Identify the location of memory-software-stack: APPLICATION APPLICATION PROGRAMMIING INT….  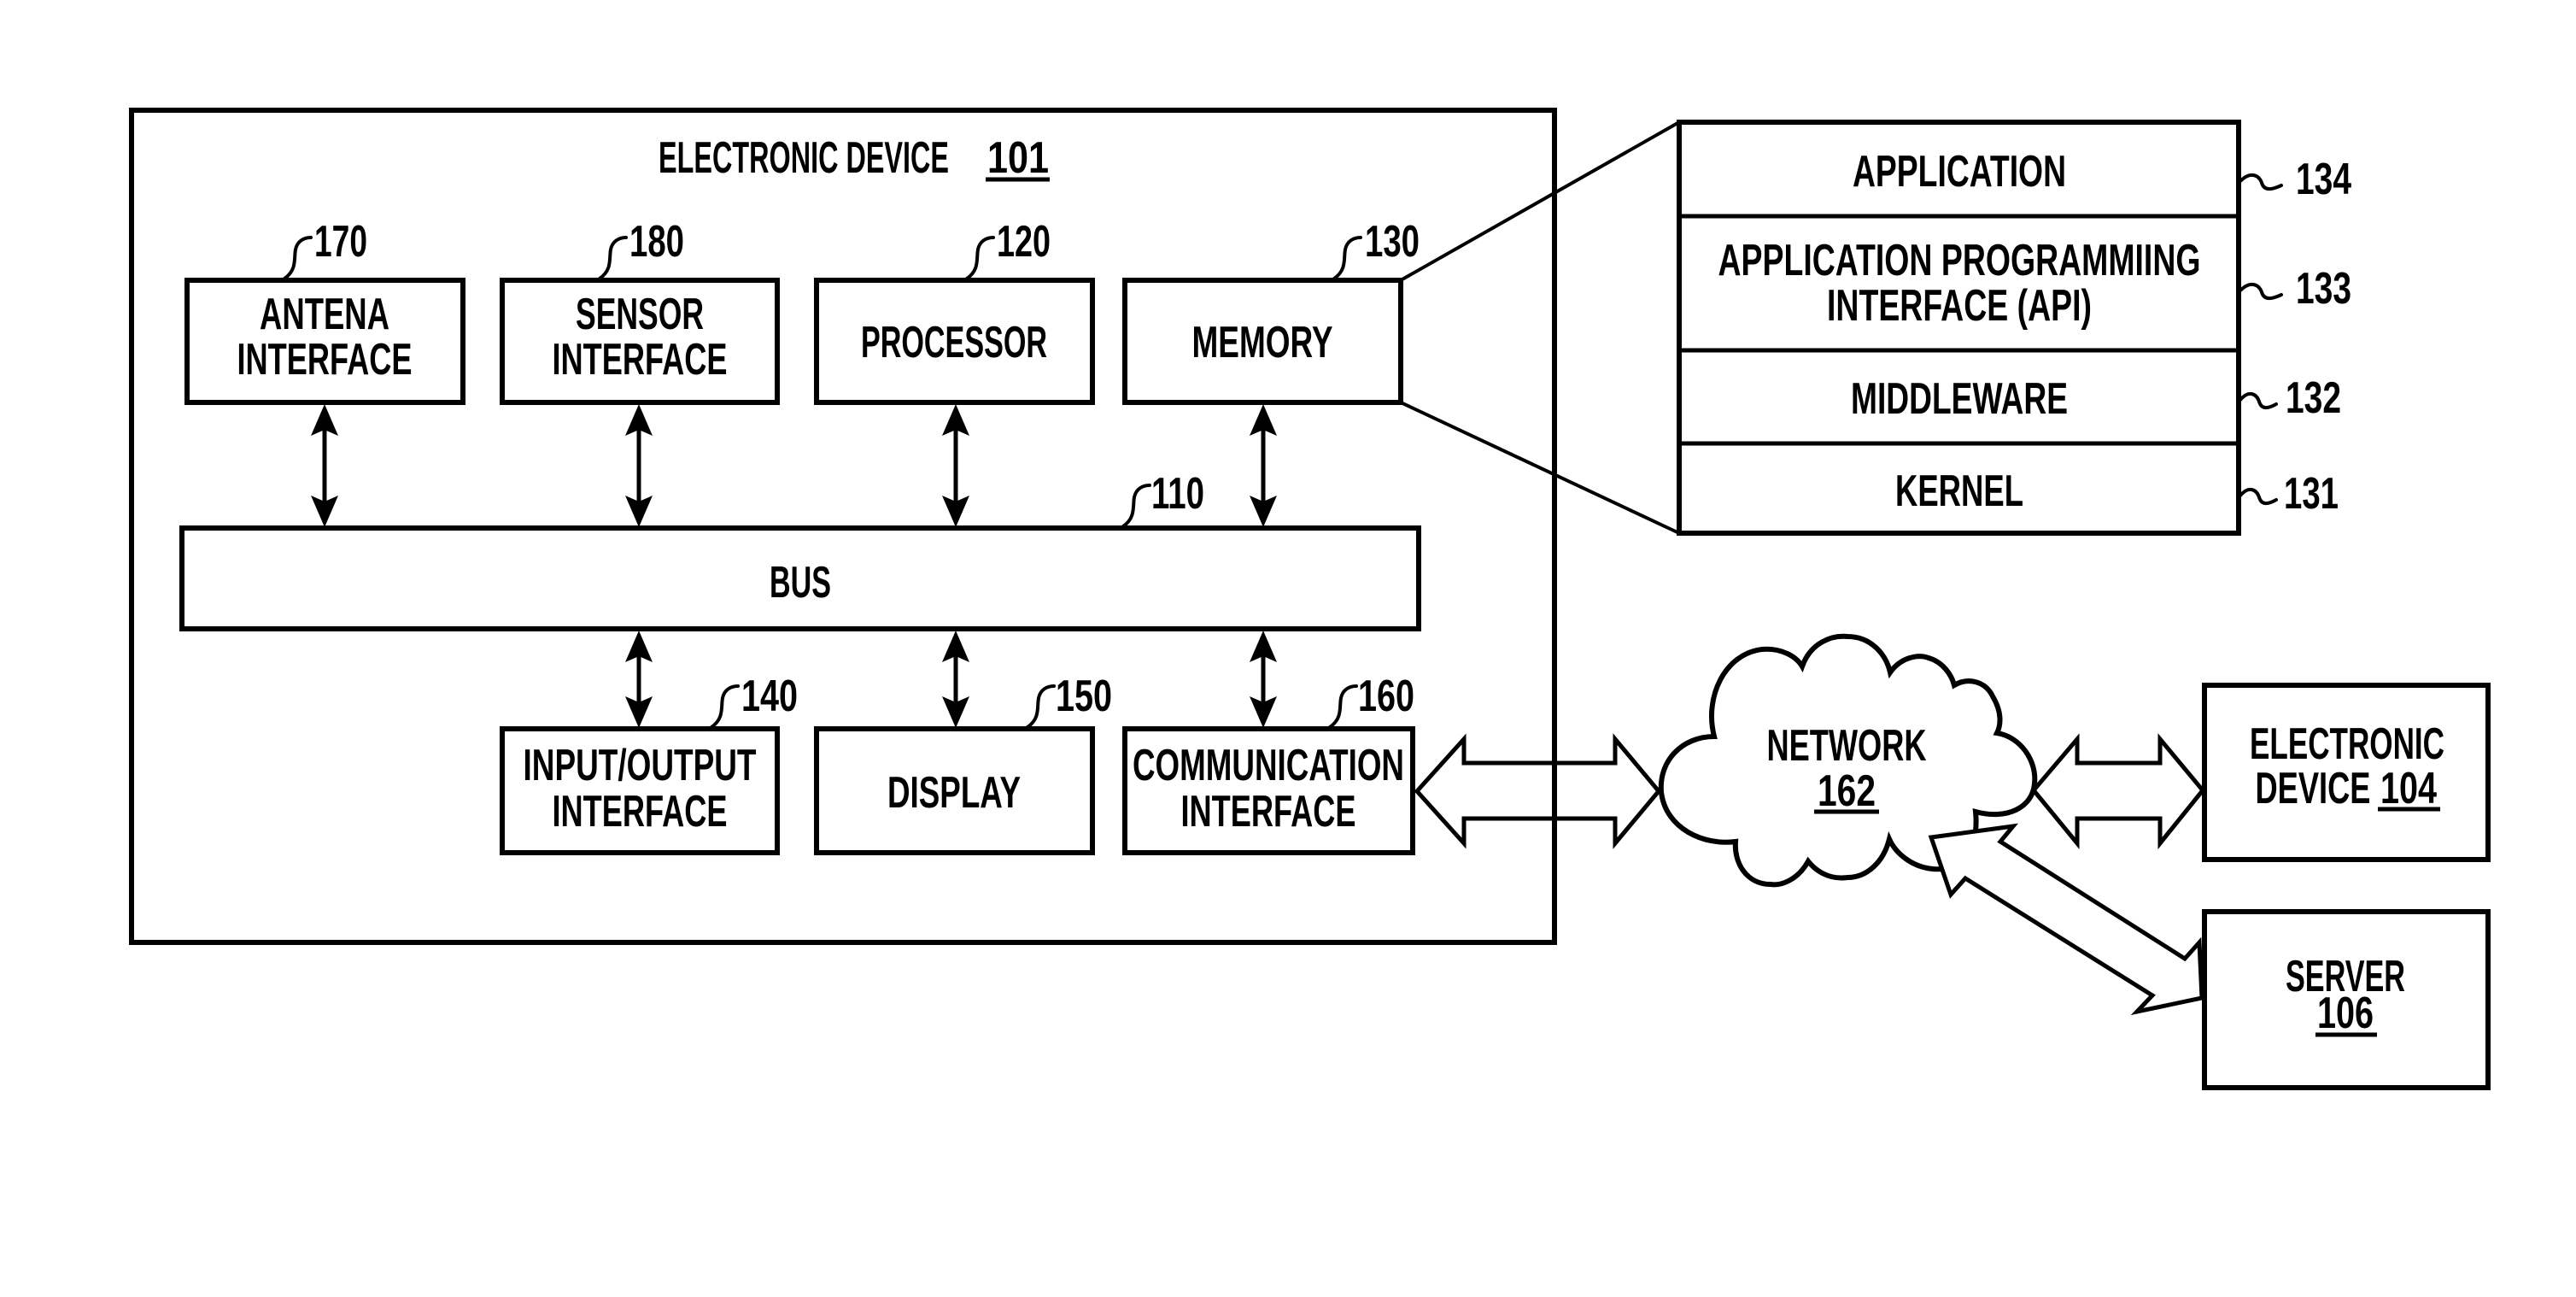
(2014, 328).